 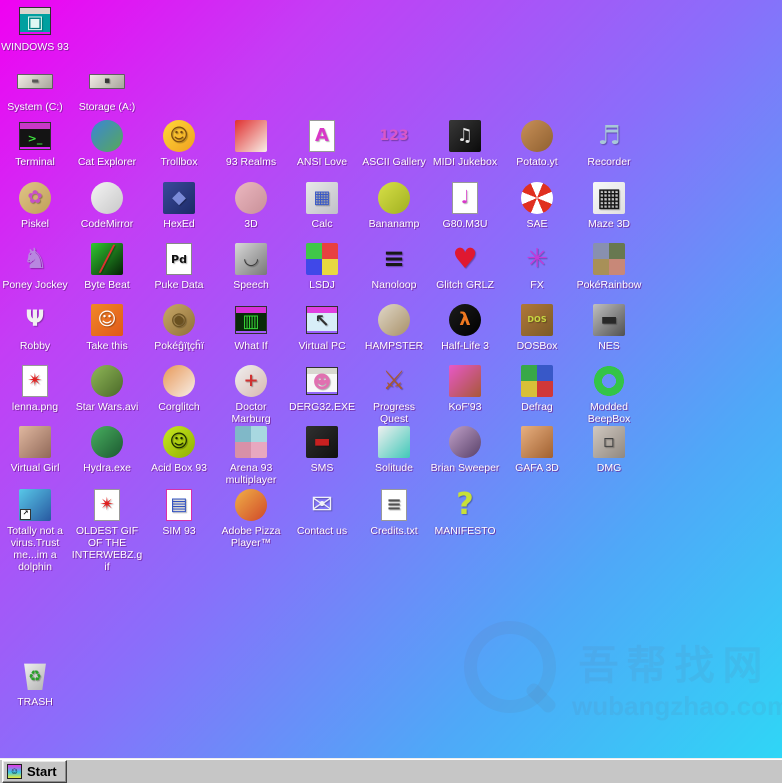 What do you see at coordinates (107, 224) in the screenshot?
I see `icon-label: CodeMirror` at bounding box center [107, 224].